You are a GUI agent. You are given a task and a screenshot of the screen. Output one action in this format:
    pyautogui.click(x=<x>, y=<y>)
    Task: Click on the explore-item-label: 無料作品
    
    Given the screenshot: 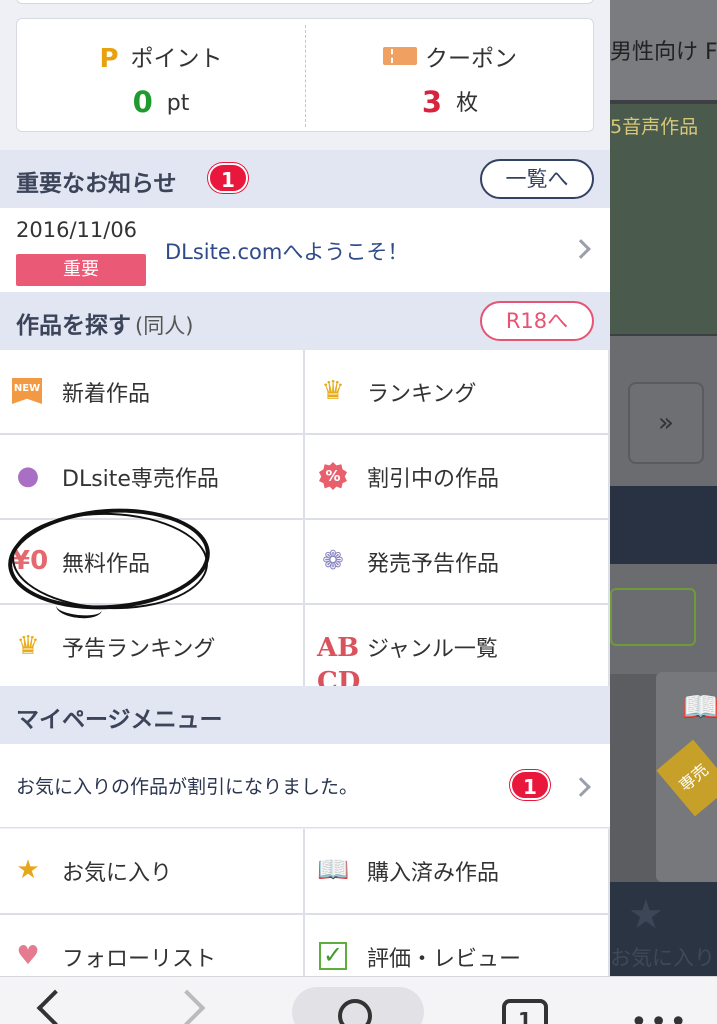 What is the action you would take?
    pyautogui.click(x=106, y=564)
    